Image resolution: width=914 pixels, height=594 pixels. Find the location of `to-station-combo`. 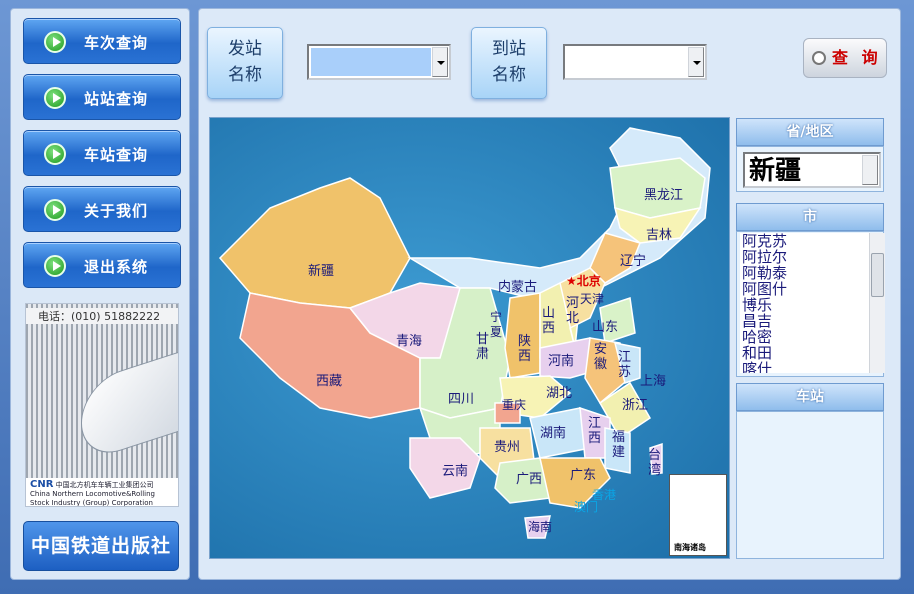

to-station-combo is located at coordinates (635, 62).